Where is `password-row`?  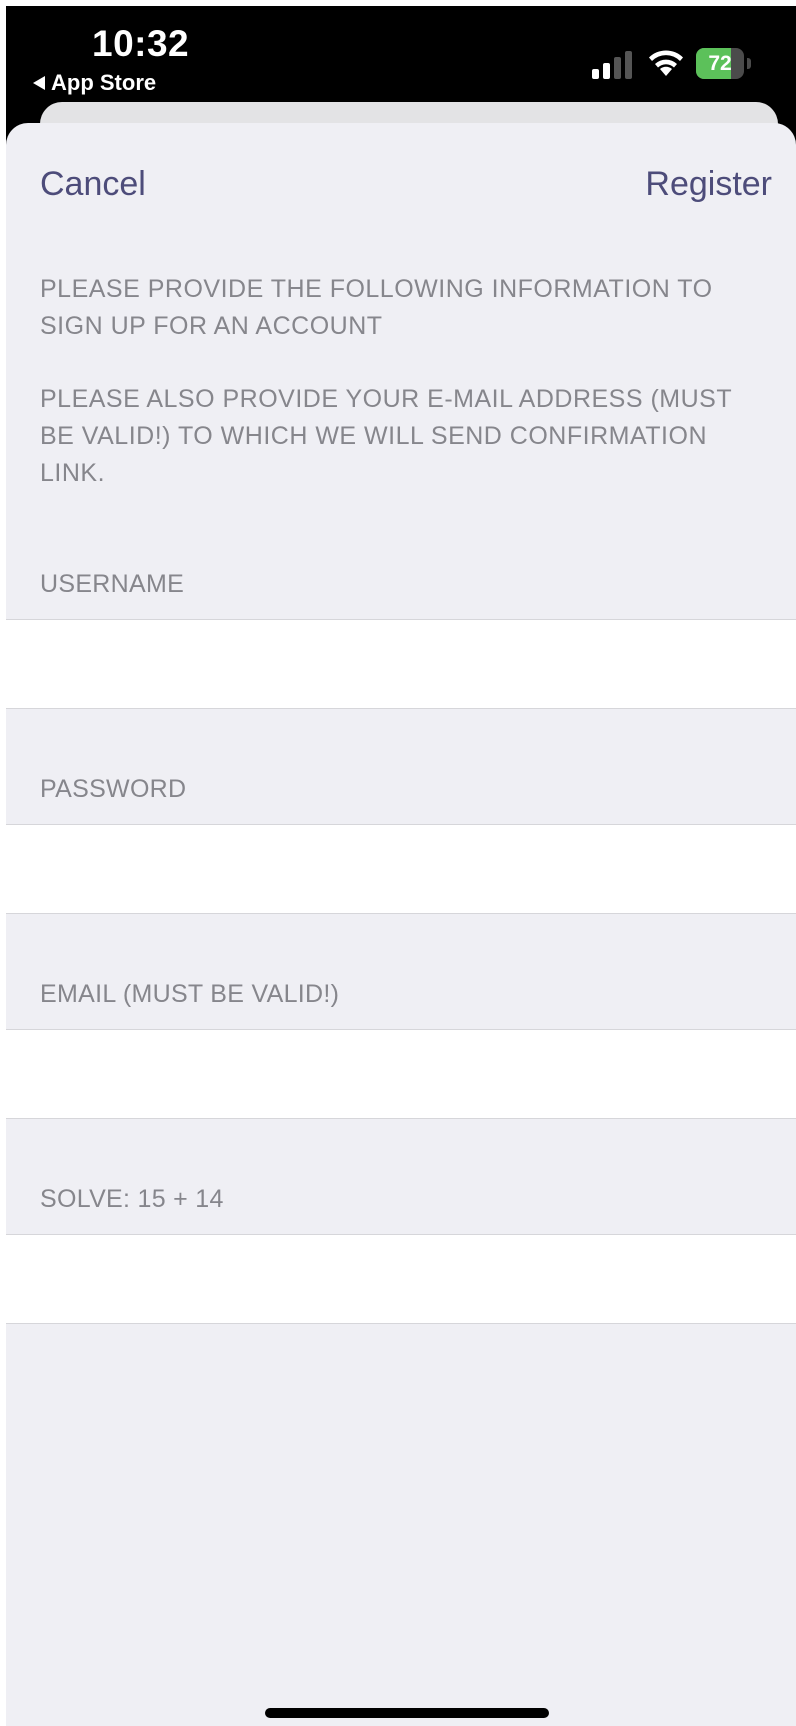 password-row is located at coordinates (401, 869).